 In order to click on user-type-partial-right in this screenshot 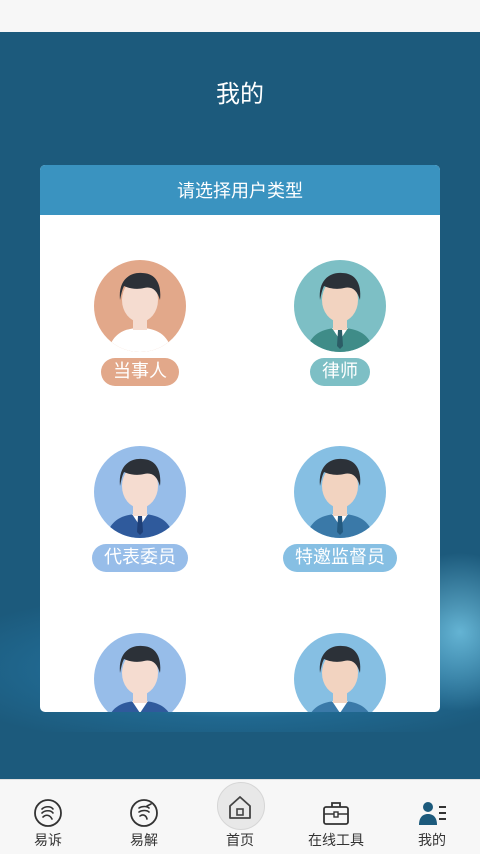, I will do `click(340, 672)`.